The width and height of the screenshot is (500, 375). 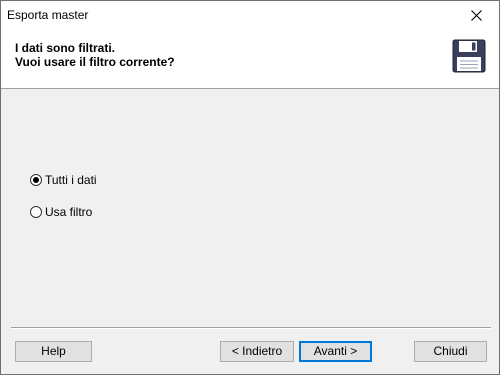 I want to click on header-subtitle: Vuoi usare il filtro corrente?, so click(x=95, y=62).